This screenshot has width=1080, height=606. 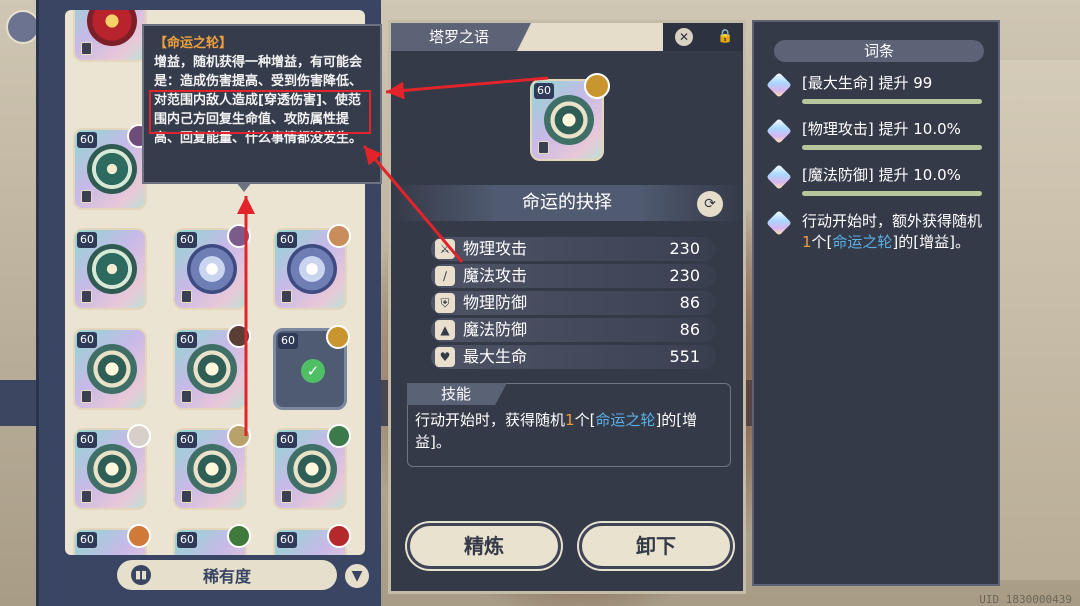 I want to click on attribute-entry: [物理攻击] 提升 10.0%, so click(x=881, y=129).